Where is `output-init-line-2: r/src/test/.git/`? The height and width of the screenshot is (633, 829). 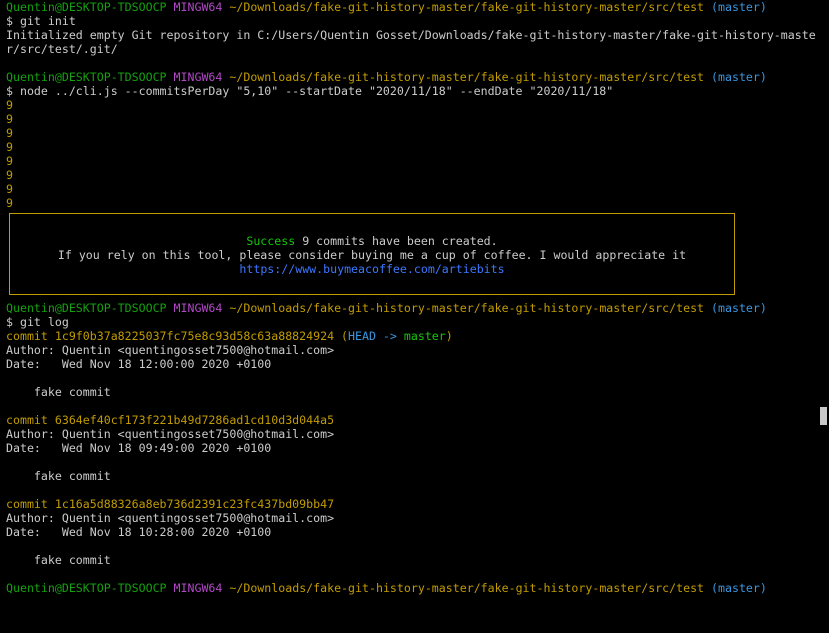 output-init-line-2: r/src/test/.git/ is located at coordinates (62, 49).